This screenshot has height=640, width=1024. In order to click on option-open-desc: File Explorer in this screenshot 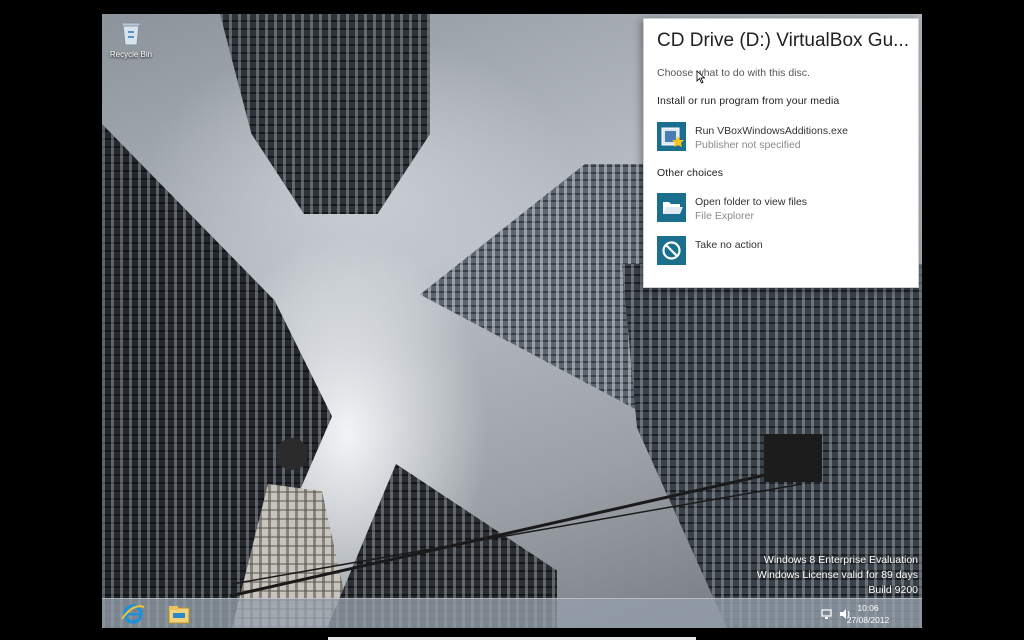, I will do `click(724, 216)`.